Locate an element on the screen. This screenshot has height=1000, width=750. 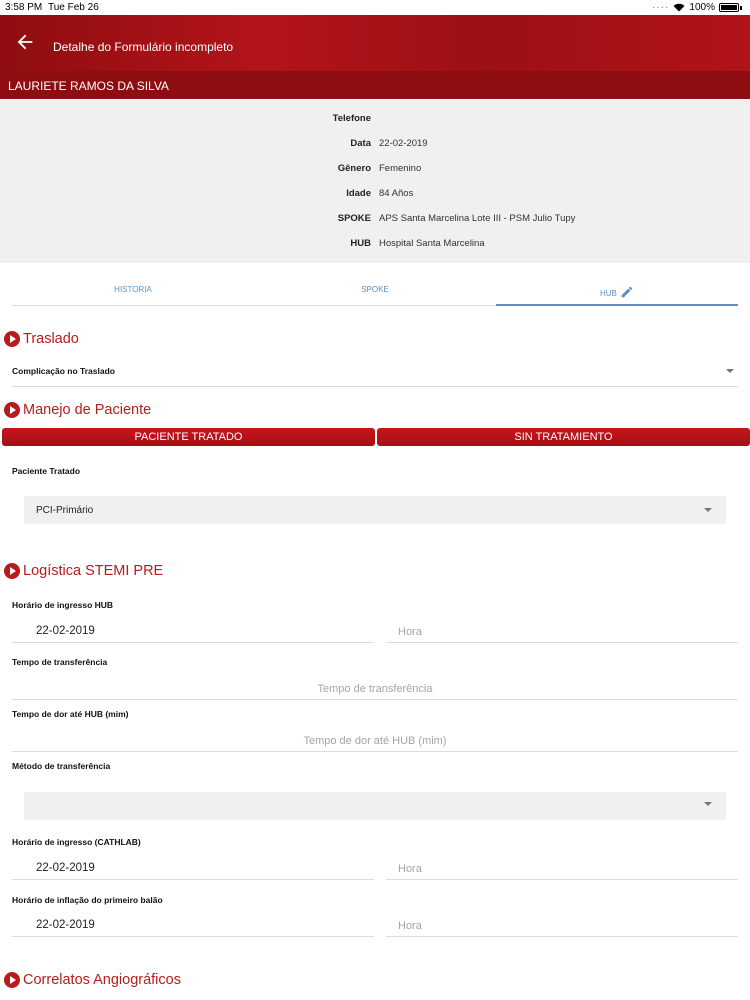
pencil-icon is located at coordinates (627, 292).